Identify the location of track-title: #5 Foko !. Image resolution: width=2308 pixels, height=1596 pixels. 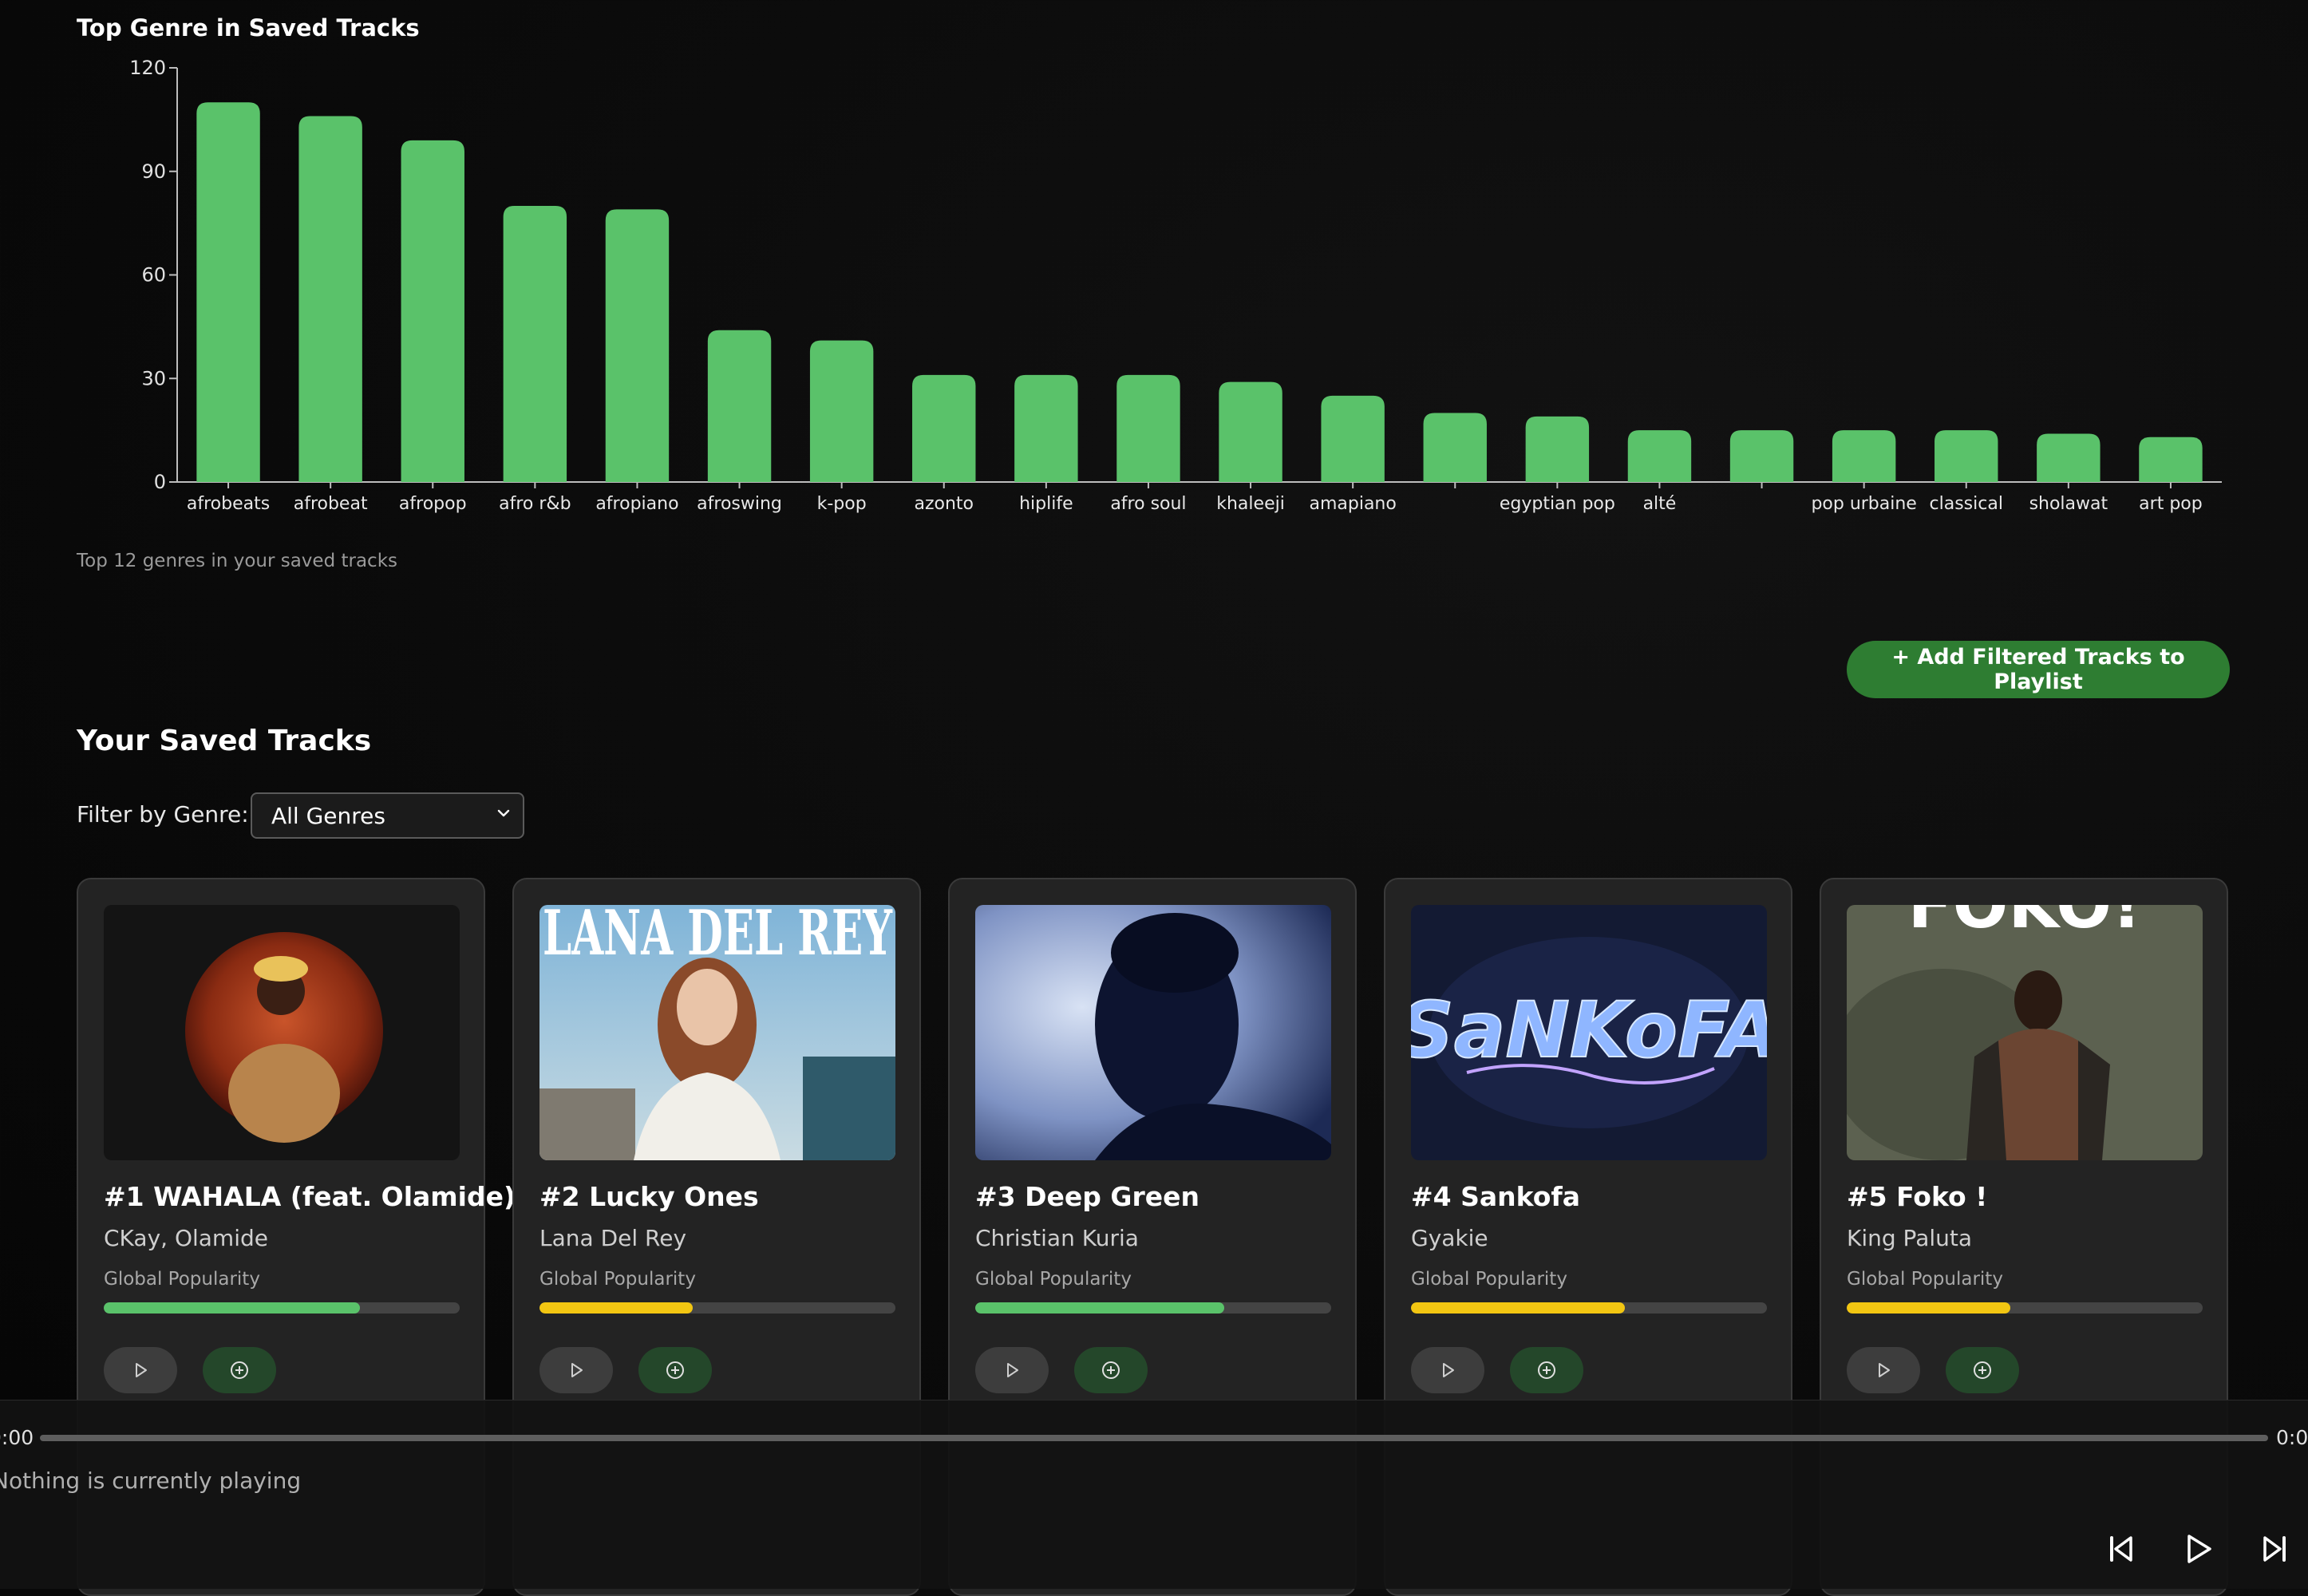
(1918, 1196).